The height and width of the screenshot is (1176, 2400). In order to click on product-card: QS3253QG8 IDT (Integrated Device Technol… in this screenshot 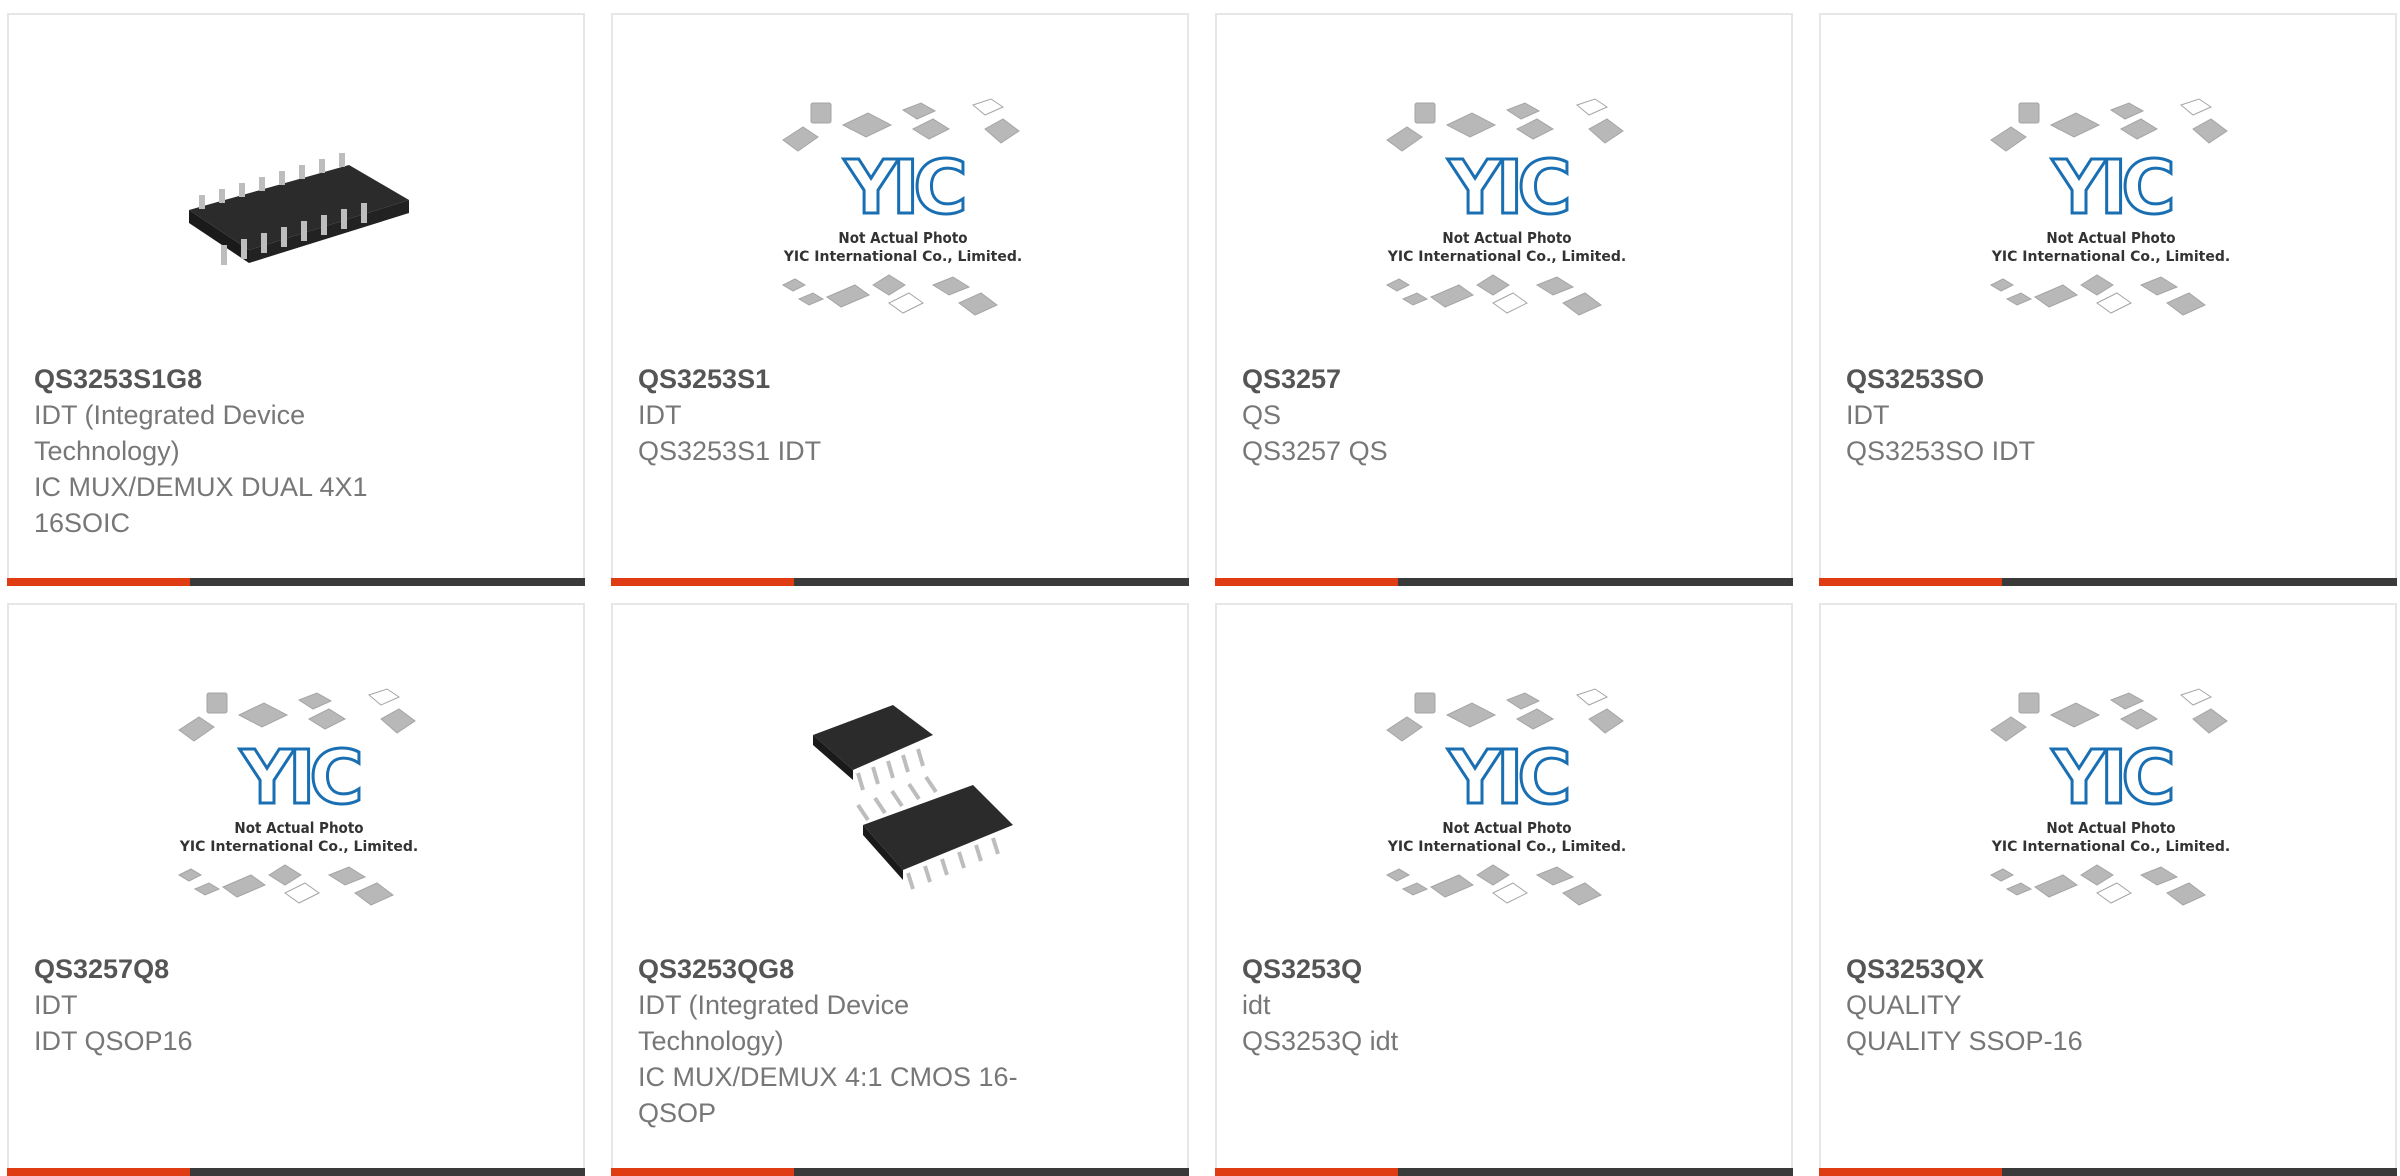, I will do `click(900, 889)`.